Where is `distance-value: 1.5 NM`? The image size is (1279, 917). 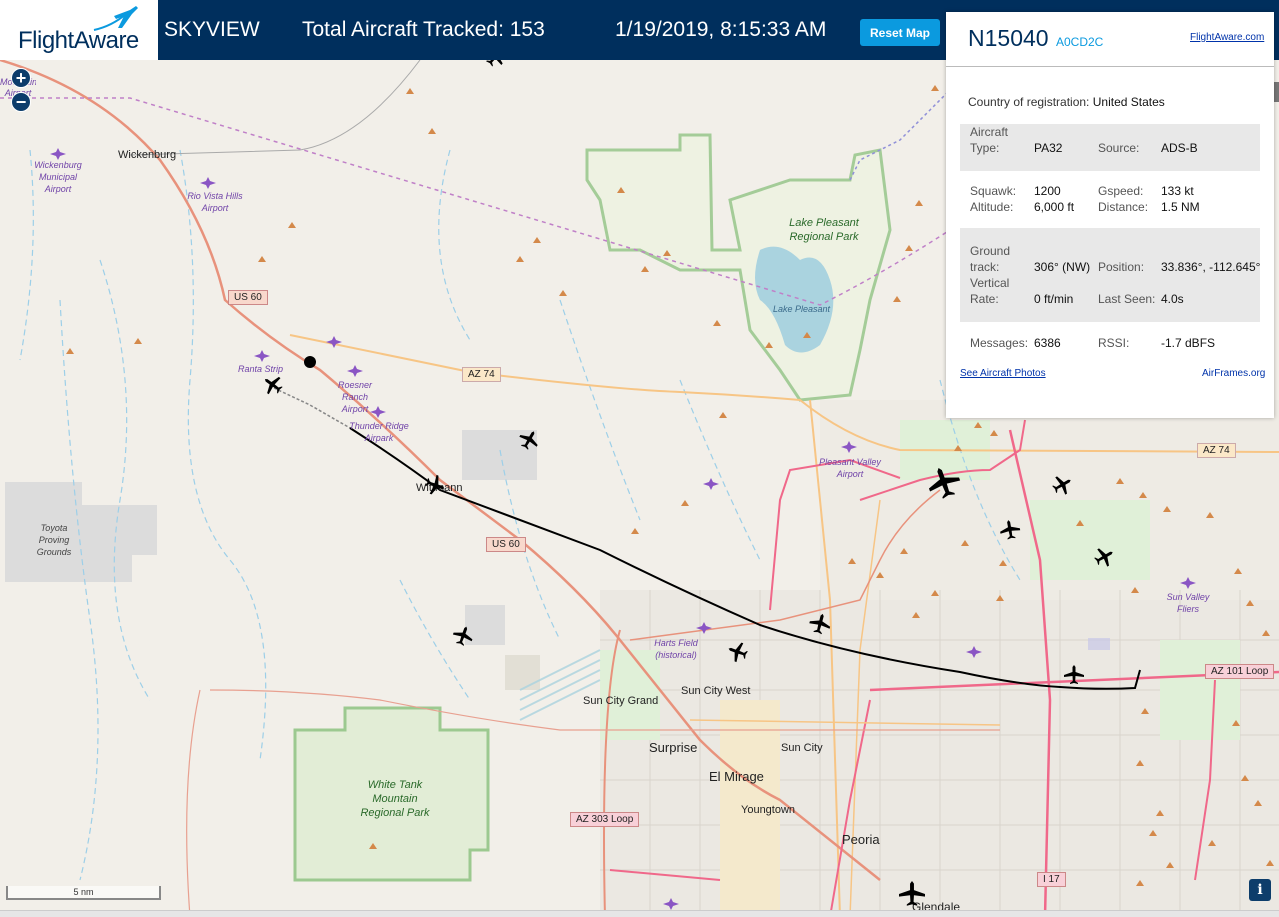
distance-value: 1.5 NM is located at coordinates (1180, 207).